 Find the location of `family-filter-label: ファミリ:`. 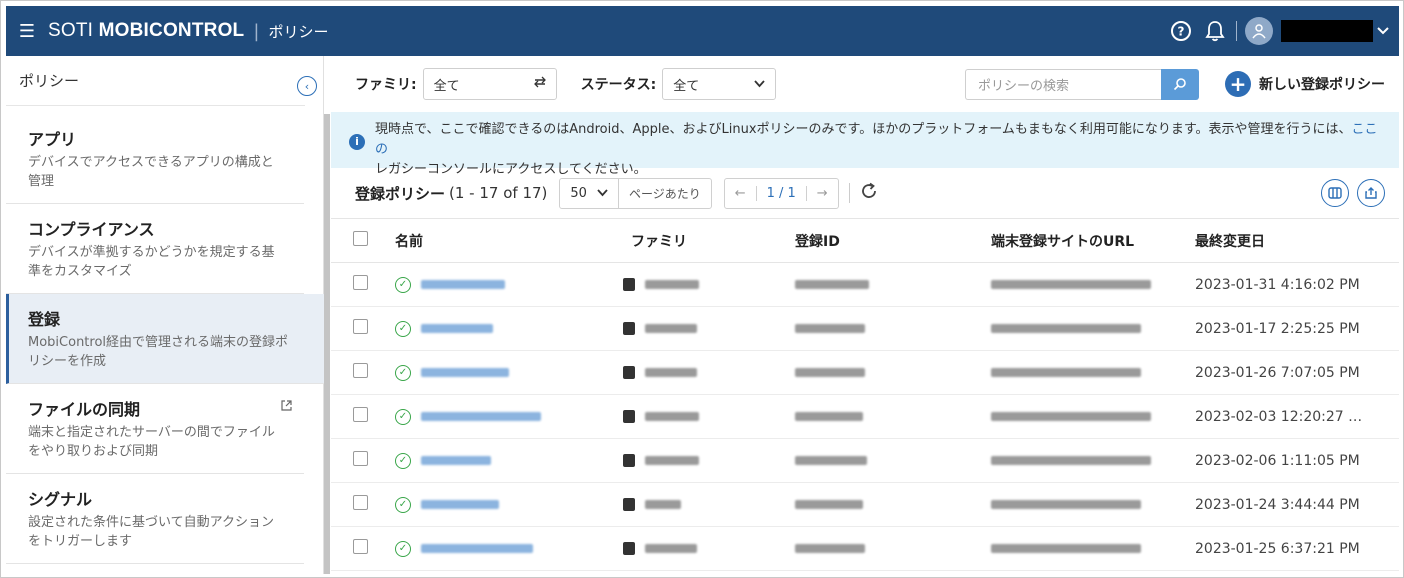

family-filter-label: ファミリ: is located at coordinates (386, 85).